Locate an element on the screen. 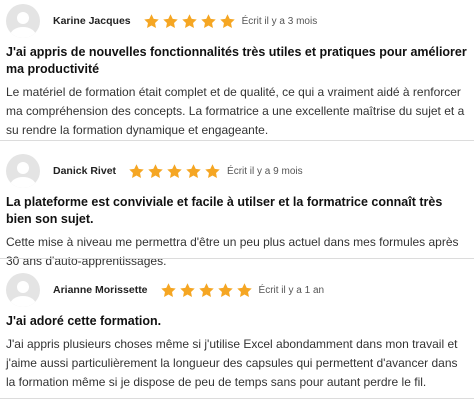  review-header: Danick Rivet Écrit il y a 9 mois is located at coordinates (238, 171).